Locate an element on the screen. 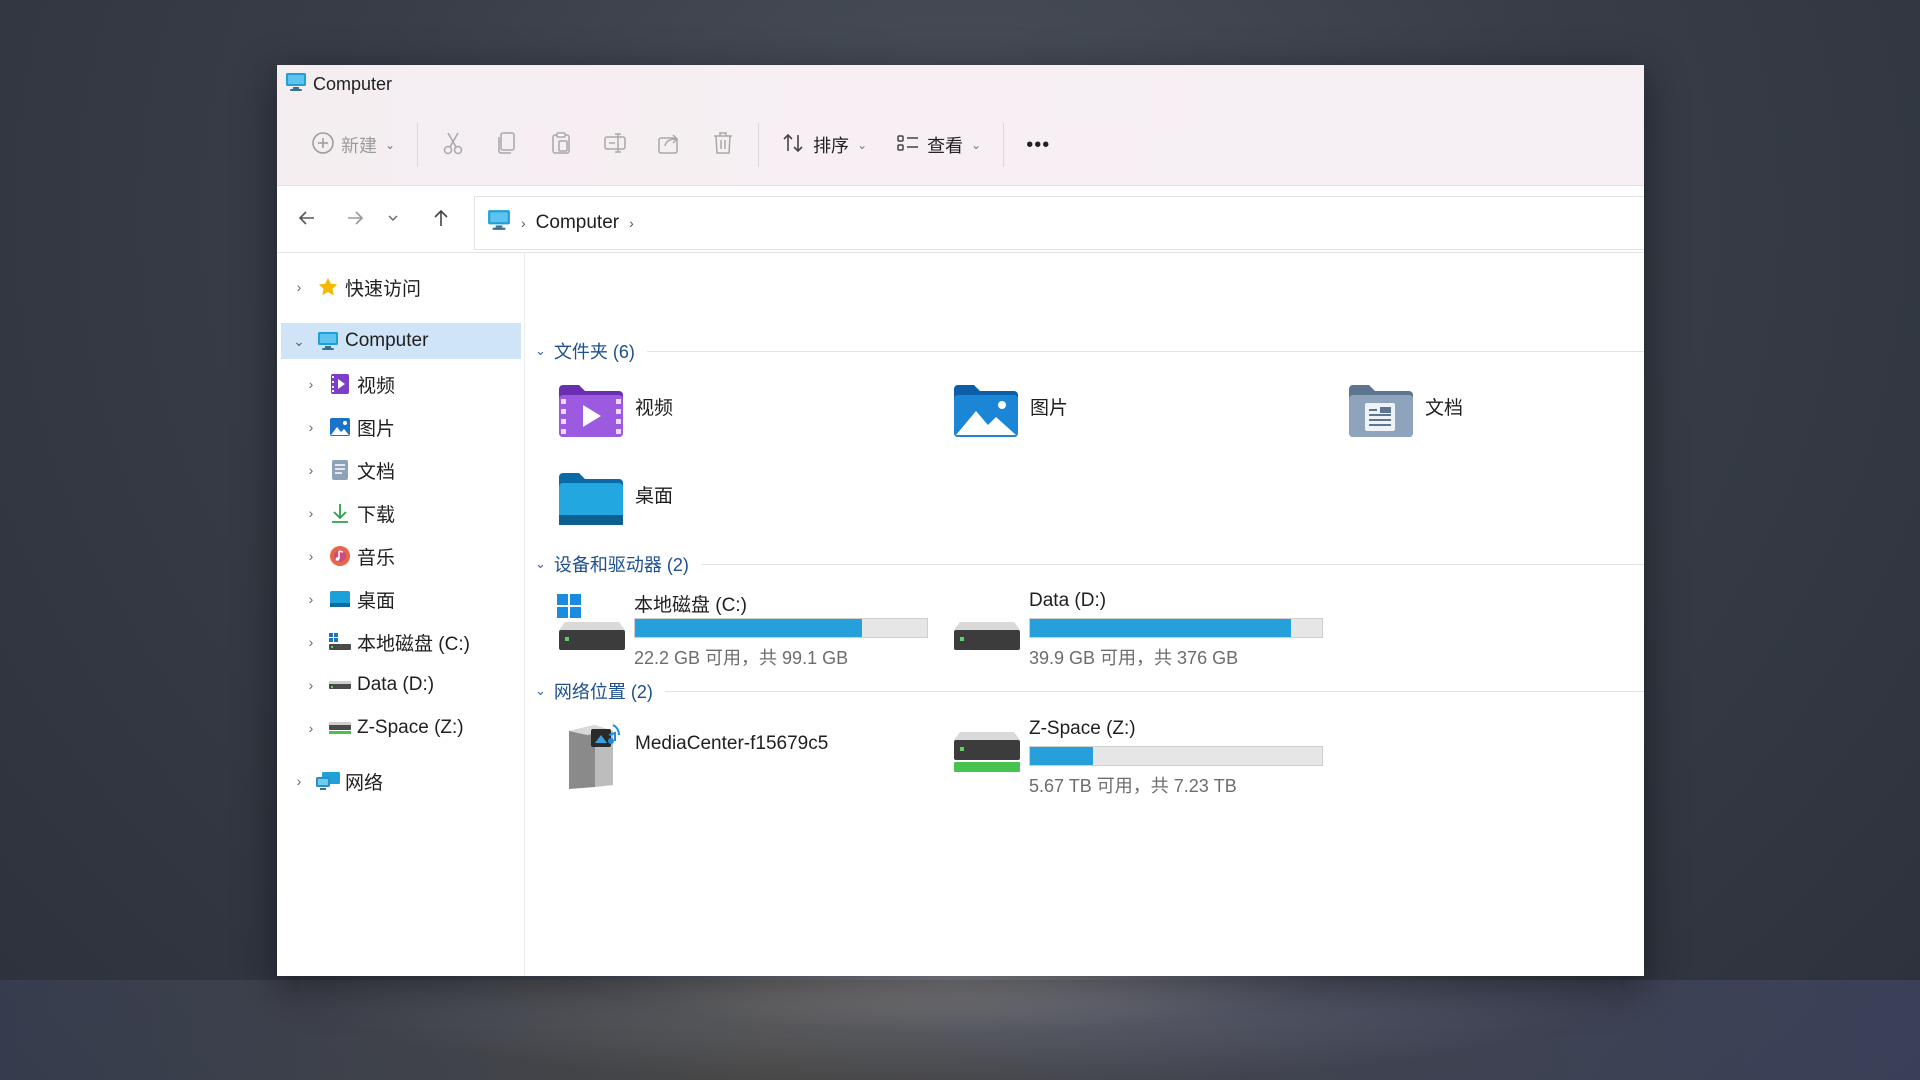  group-header-network: ⌄ 网络位置 (2) is located at coordinates (1089, 691).